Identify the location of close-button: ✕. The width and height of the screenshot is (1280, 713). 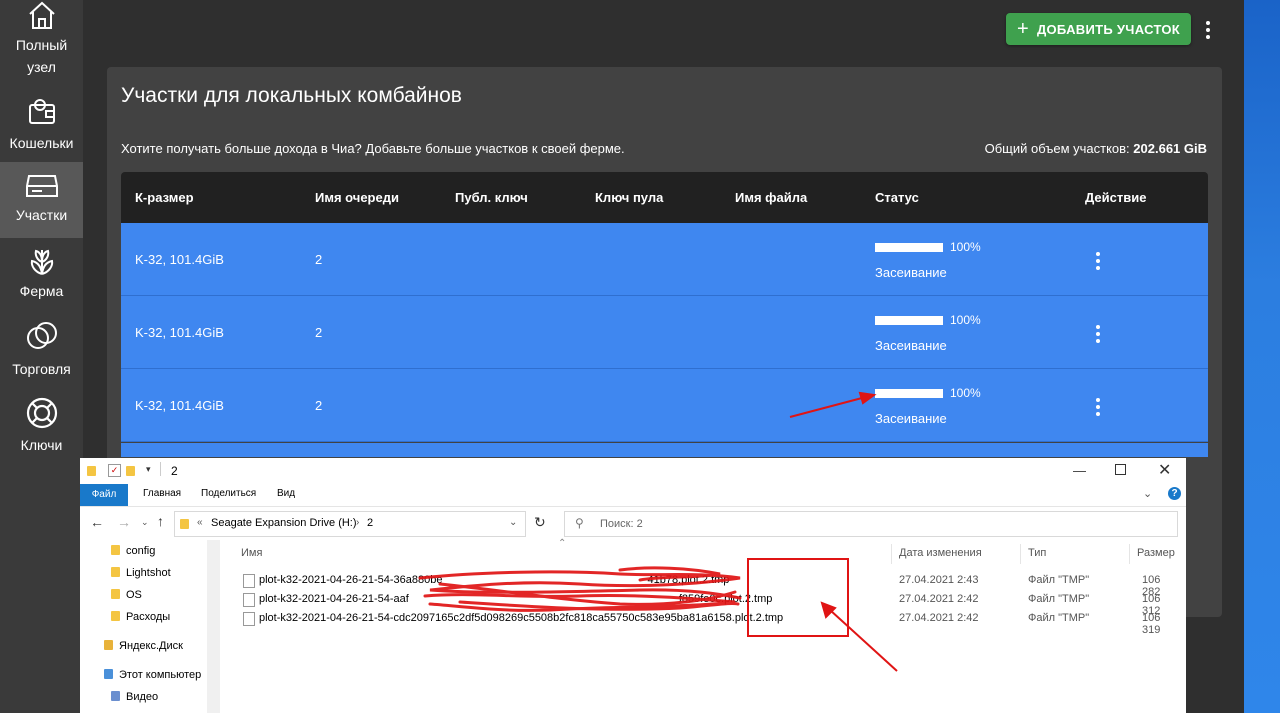
(1164, 470).